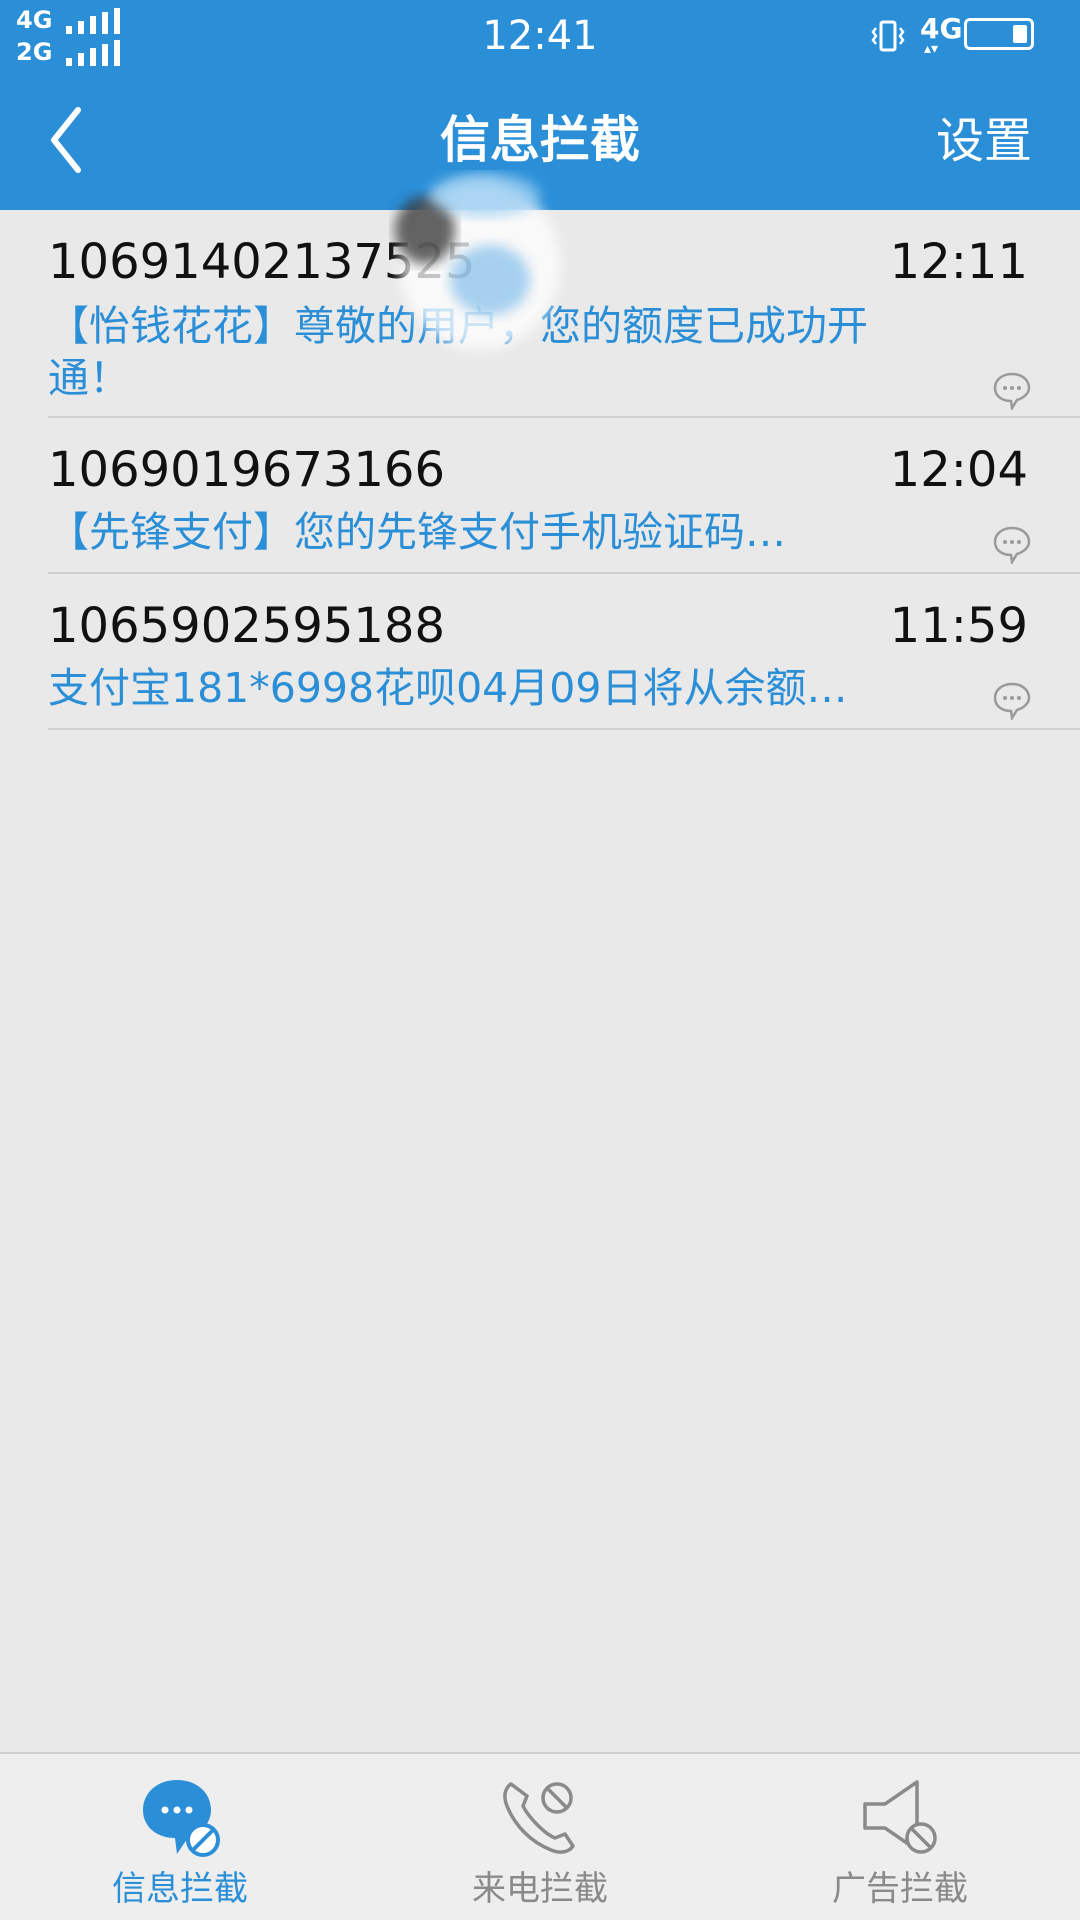 This screenshot has width=1080, height=1920. Describe the element at coordinates (888, 36) in the screenshot. I see `vibrate-icon` at that location.